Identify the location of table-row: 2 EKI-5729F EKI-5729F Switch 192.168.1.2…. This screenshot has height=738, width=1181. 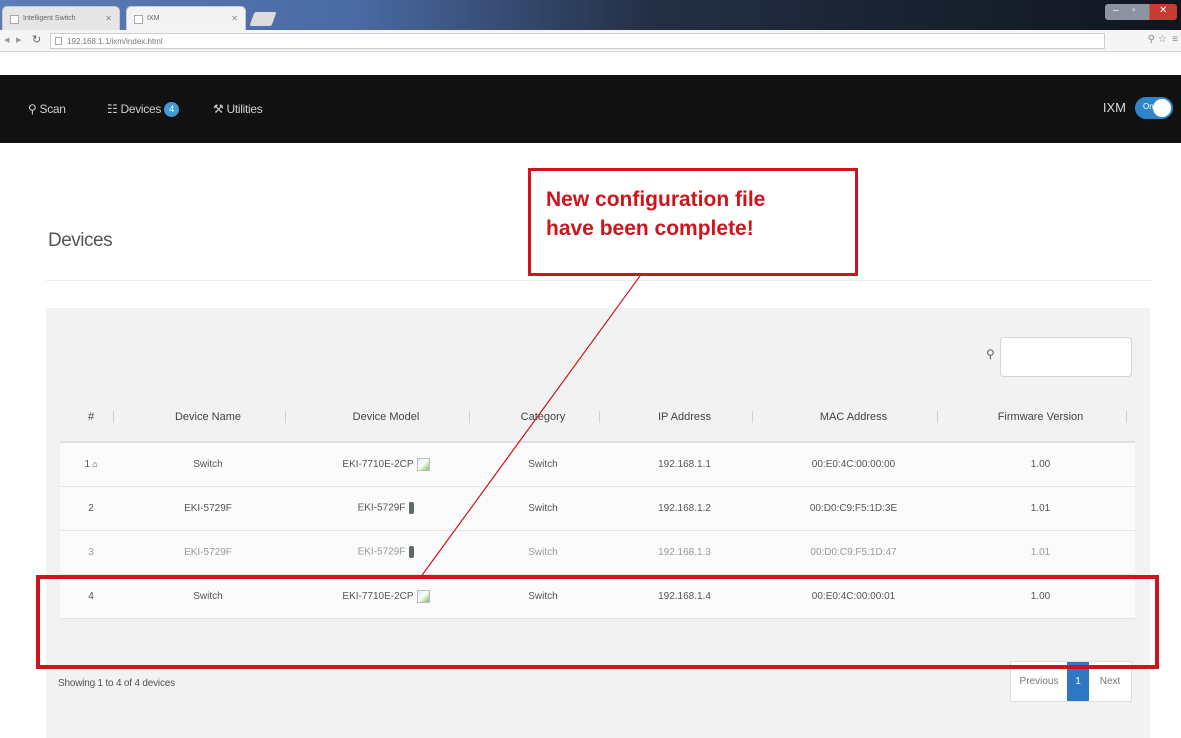
(597, 508).